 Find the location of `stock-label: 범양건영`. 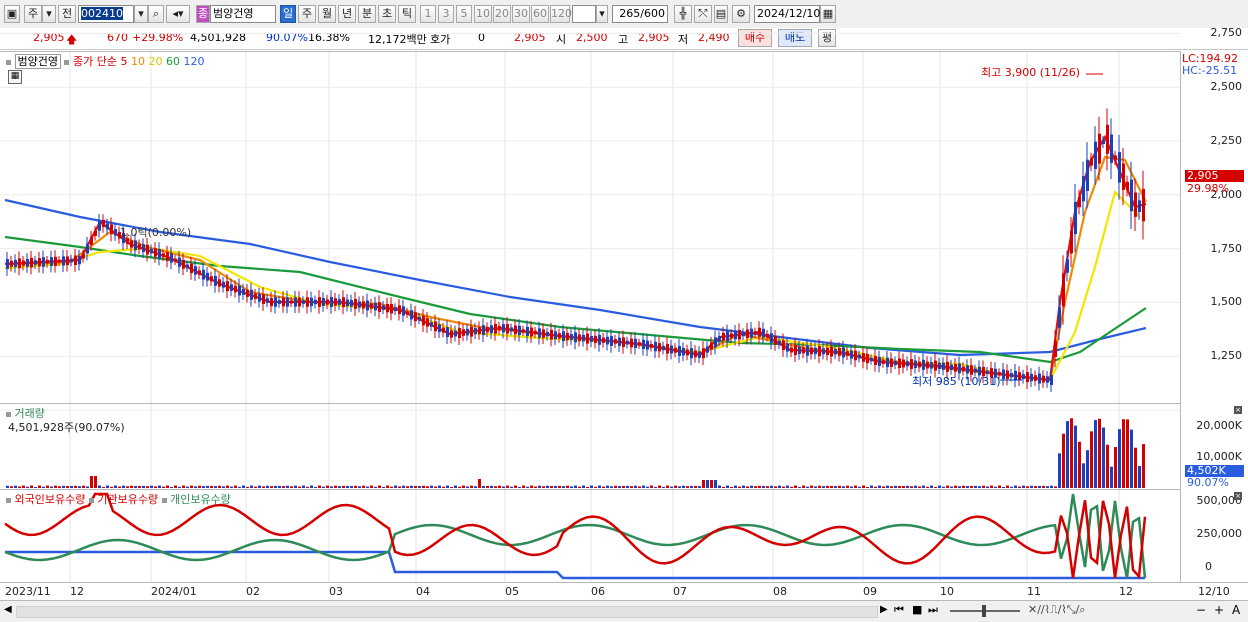

stock-label: 범양건영 is located at coordinates (37, 61).